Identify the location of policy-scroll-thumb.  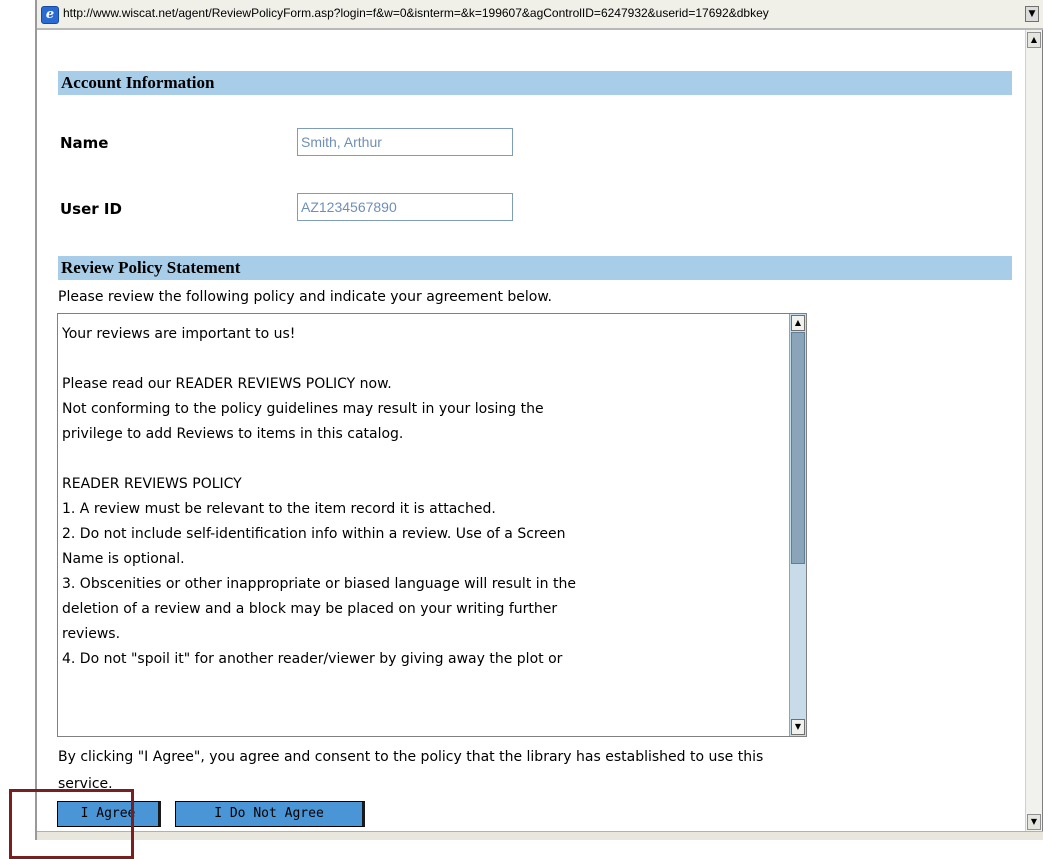
(798, 448).